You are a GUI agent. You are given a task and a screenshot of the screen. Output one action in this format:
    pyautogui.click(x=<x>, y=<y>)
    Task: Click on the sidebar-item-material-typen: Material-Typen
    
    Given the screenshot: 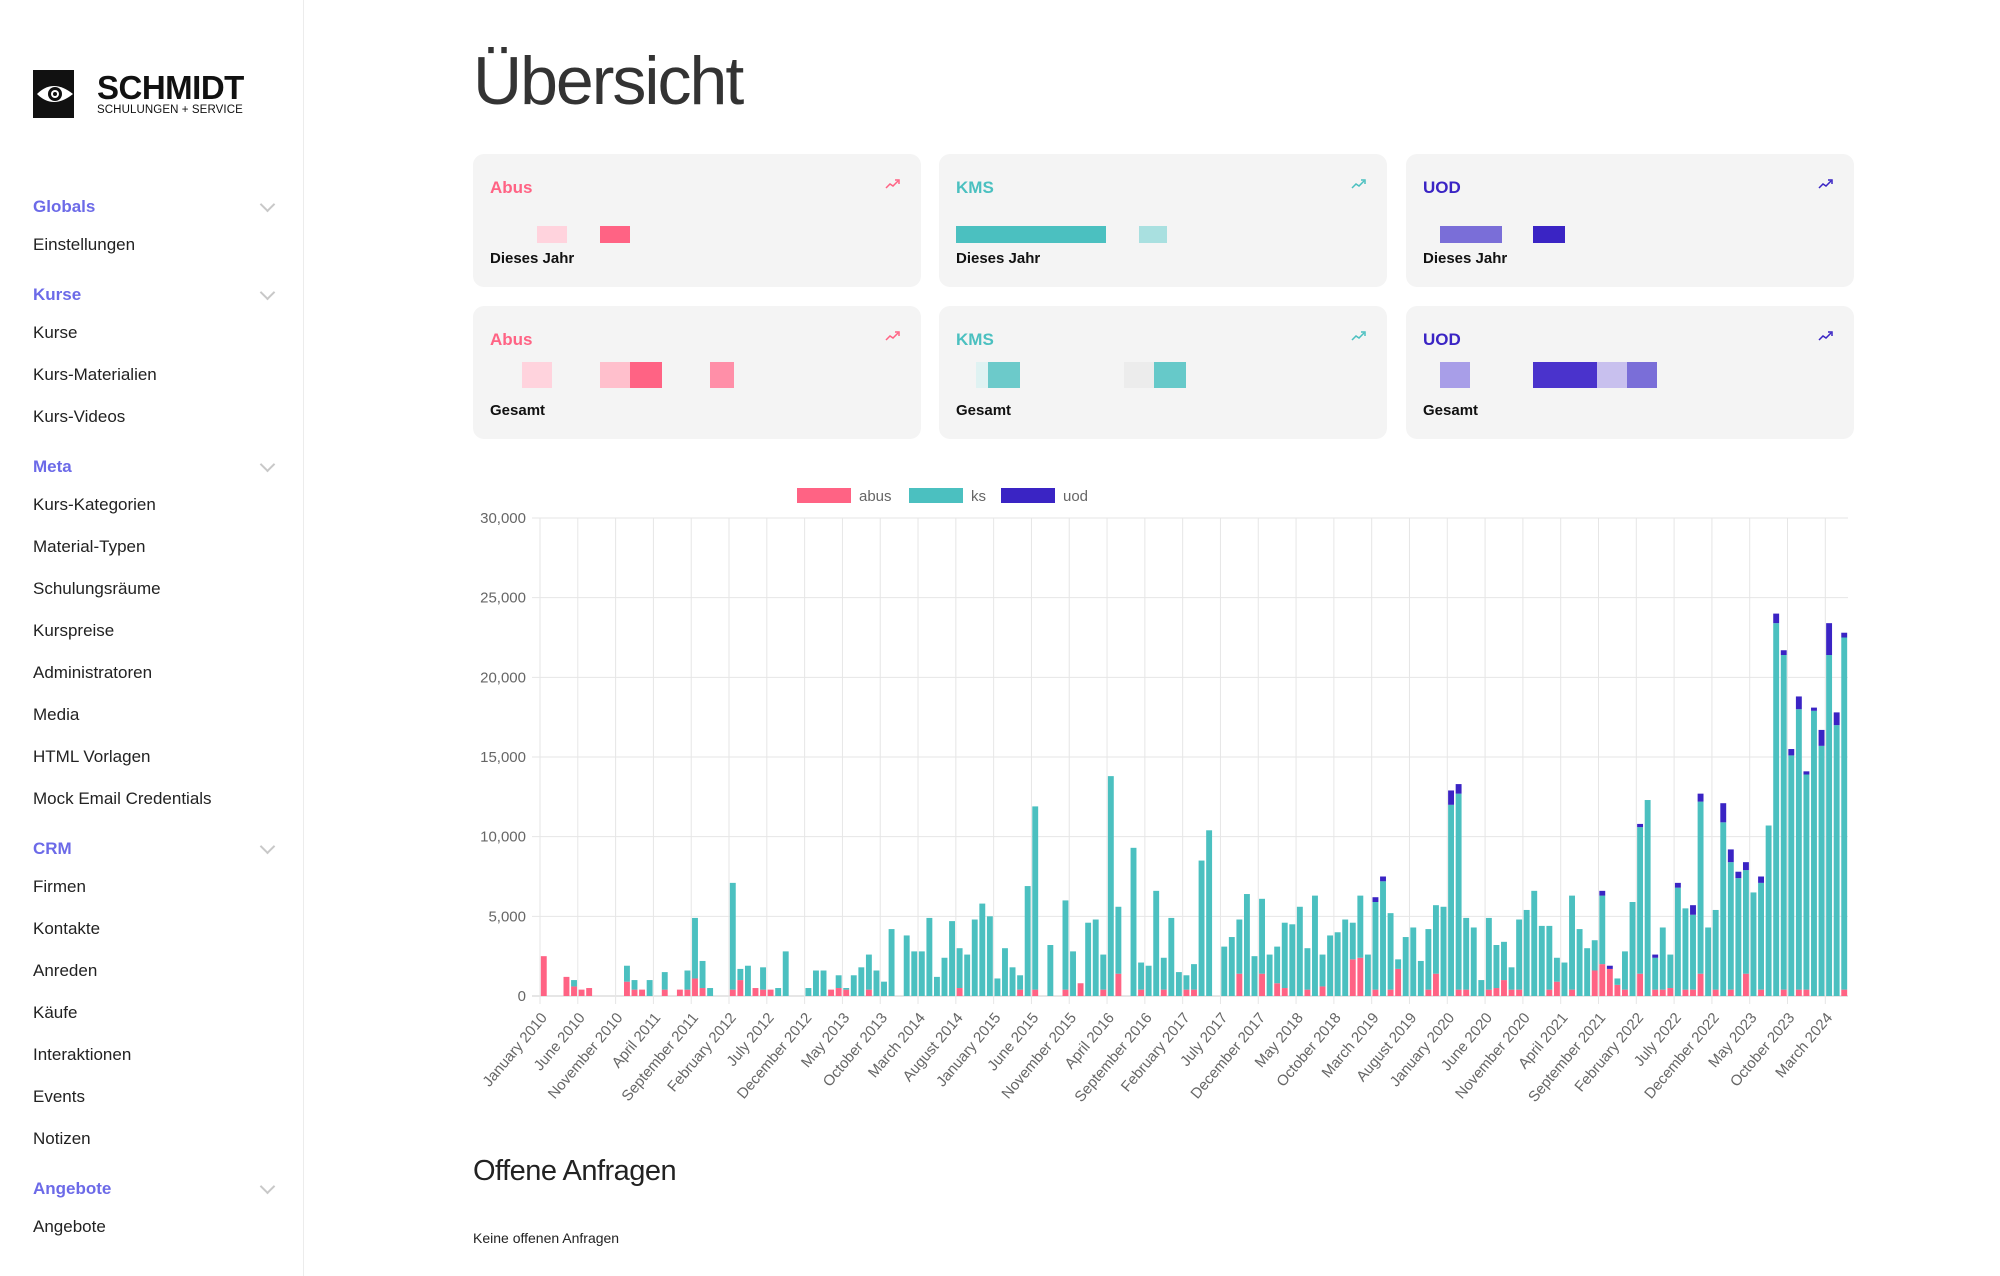 What is the action you would take?
    pyautogui.click(x=155, y=547)
    